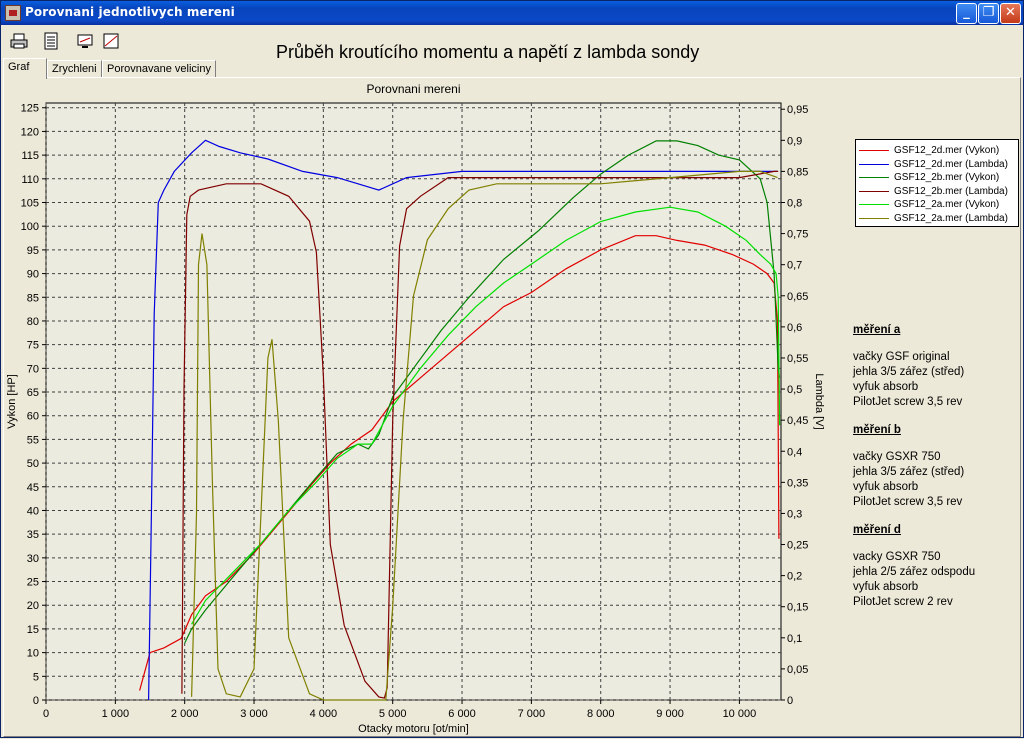 The height and width of the screenshot is (739, 1024). What do you see at coordinates (947, 204) in the screenshot?
I see `legend-label: GSF12_2a.mer (Vykon)` at bounding box center [947, 204].